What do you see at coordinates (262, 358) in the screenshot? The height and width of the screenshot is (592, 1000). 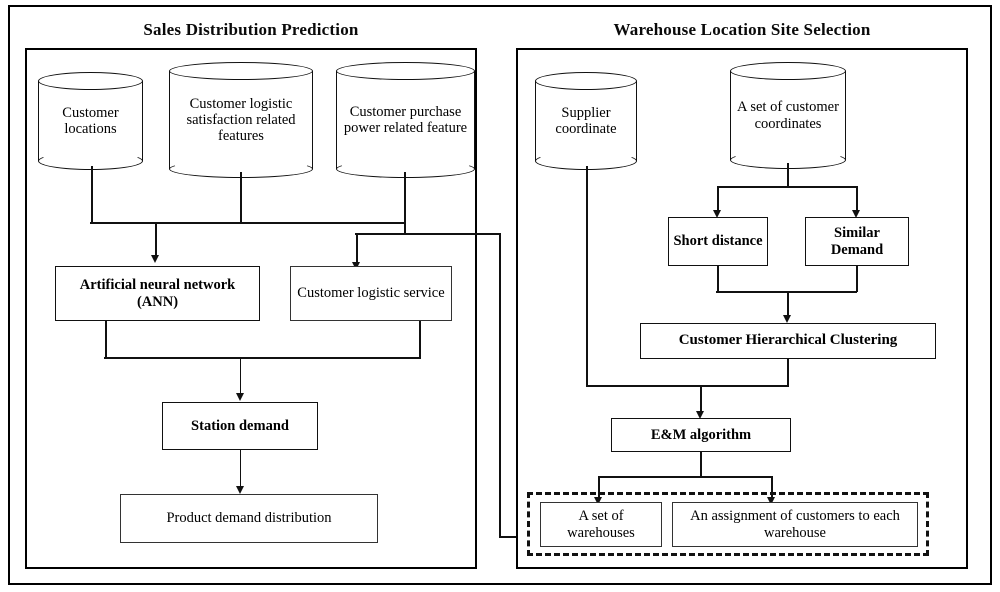 I see `connector-merge-bus` at bounding box center [262, 358].